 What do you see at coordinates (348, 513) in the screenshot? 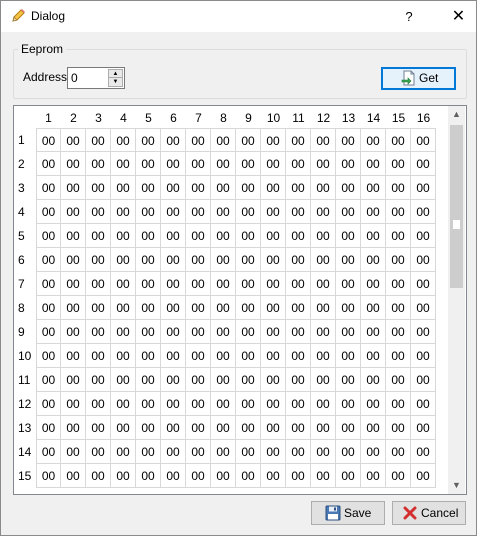
I see `save-button: Save` at bounding box center [348, 513].